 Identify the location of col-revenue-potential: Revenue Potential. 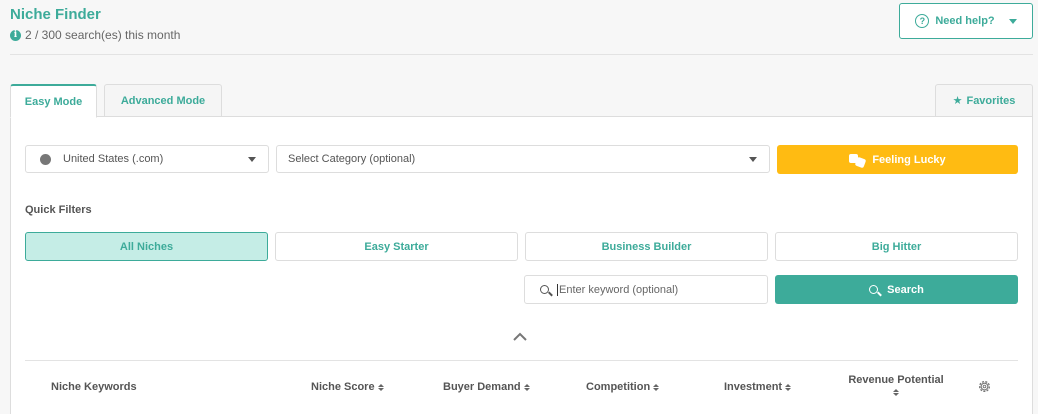
(896, 385).